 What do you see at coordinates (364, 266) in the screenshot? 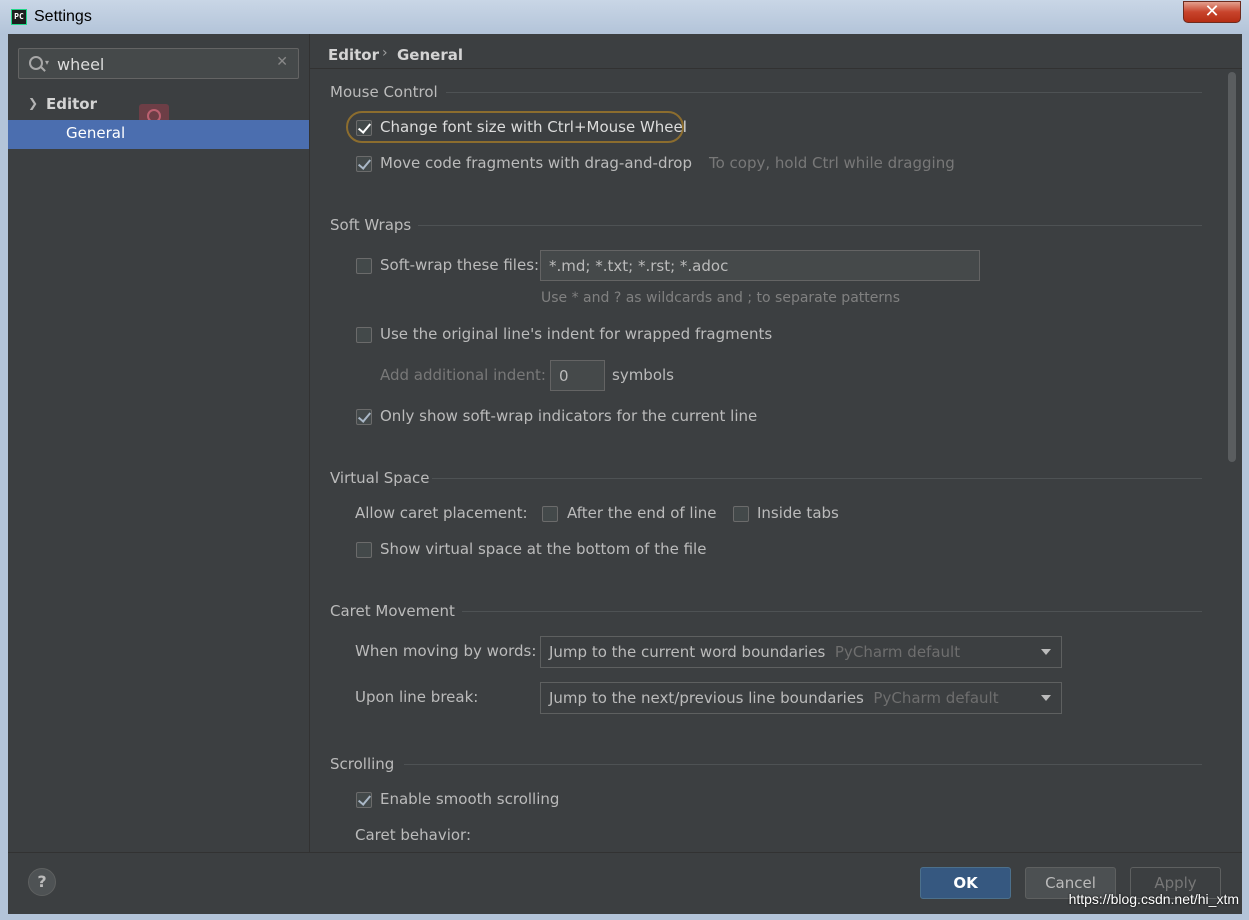
I see `softwrap-files-checkbox` at bounding box center [364, 266].